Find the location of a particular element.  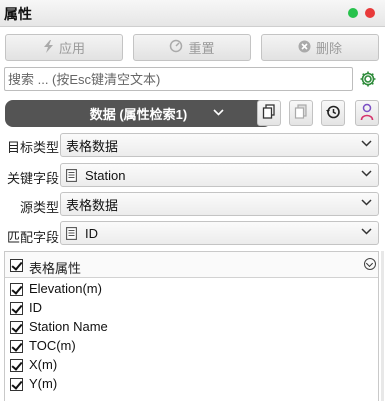

target-type-value: 表格数据 is located at coordinates (92, 146).